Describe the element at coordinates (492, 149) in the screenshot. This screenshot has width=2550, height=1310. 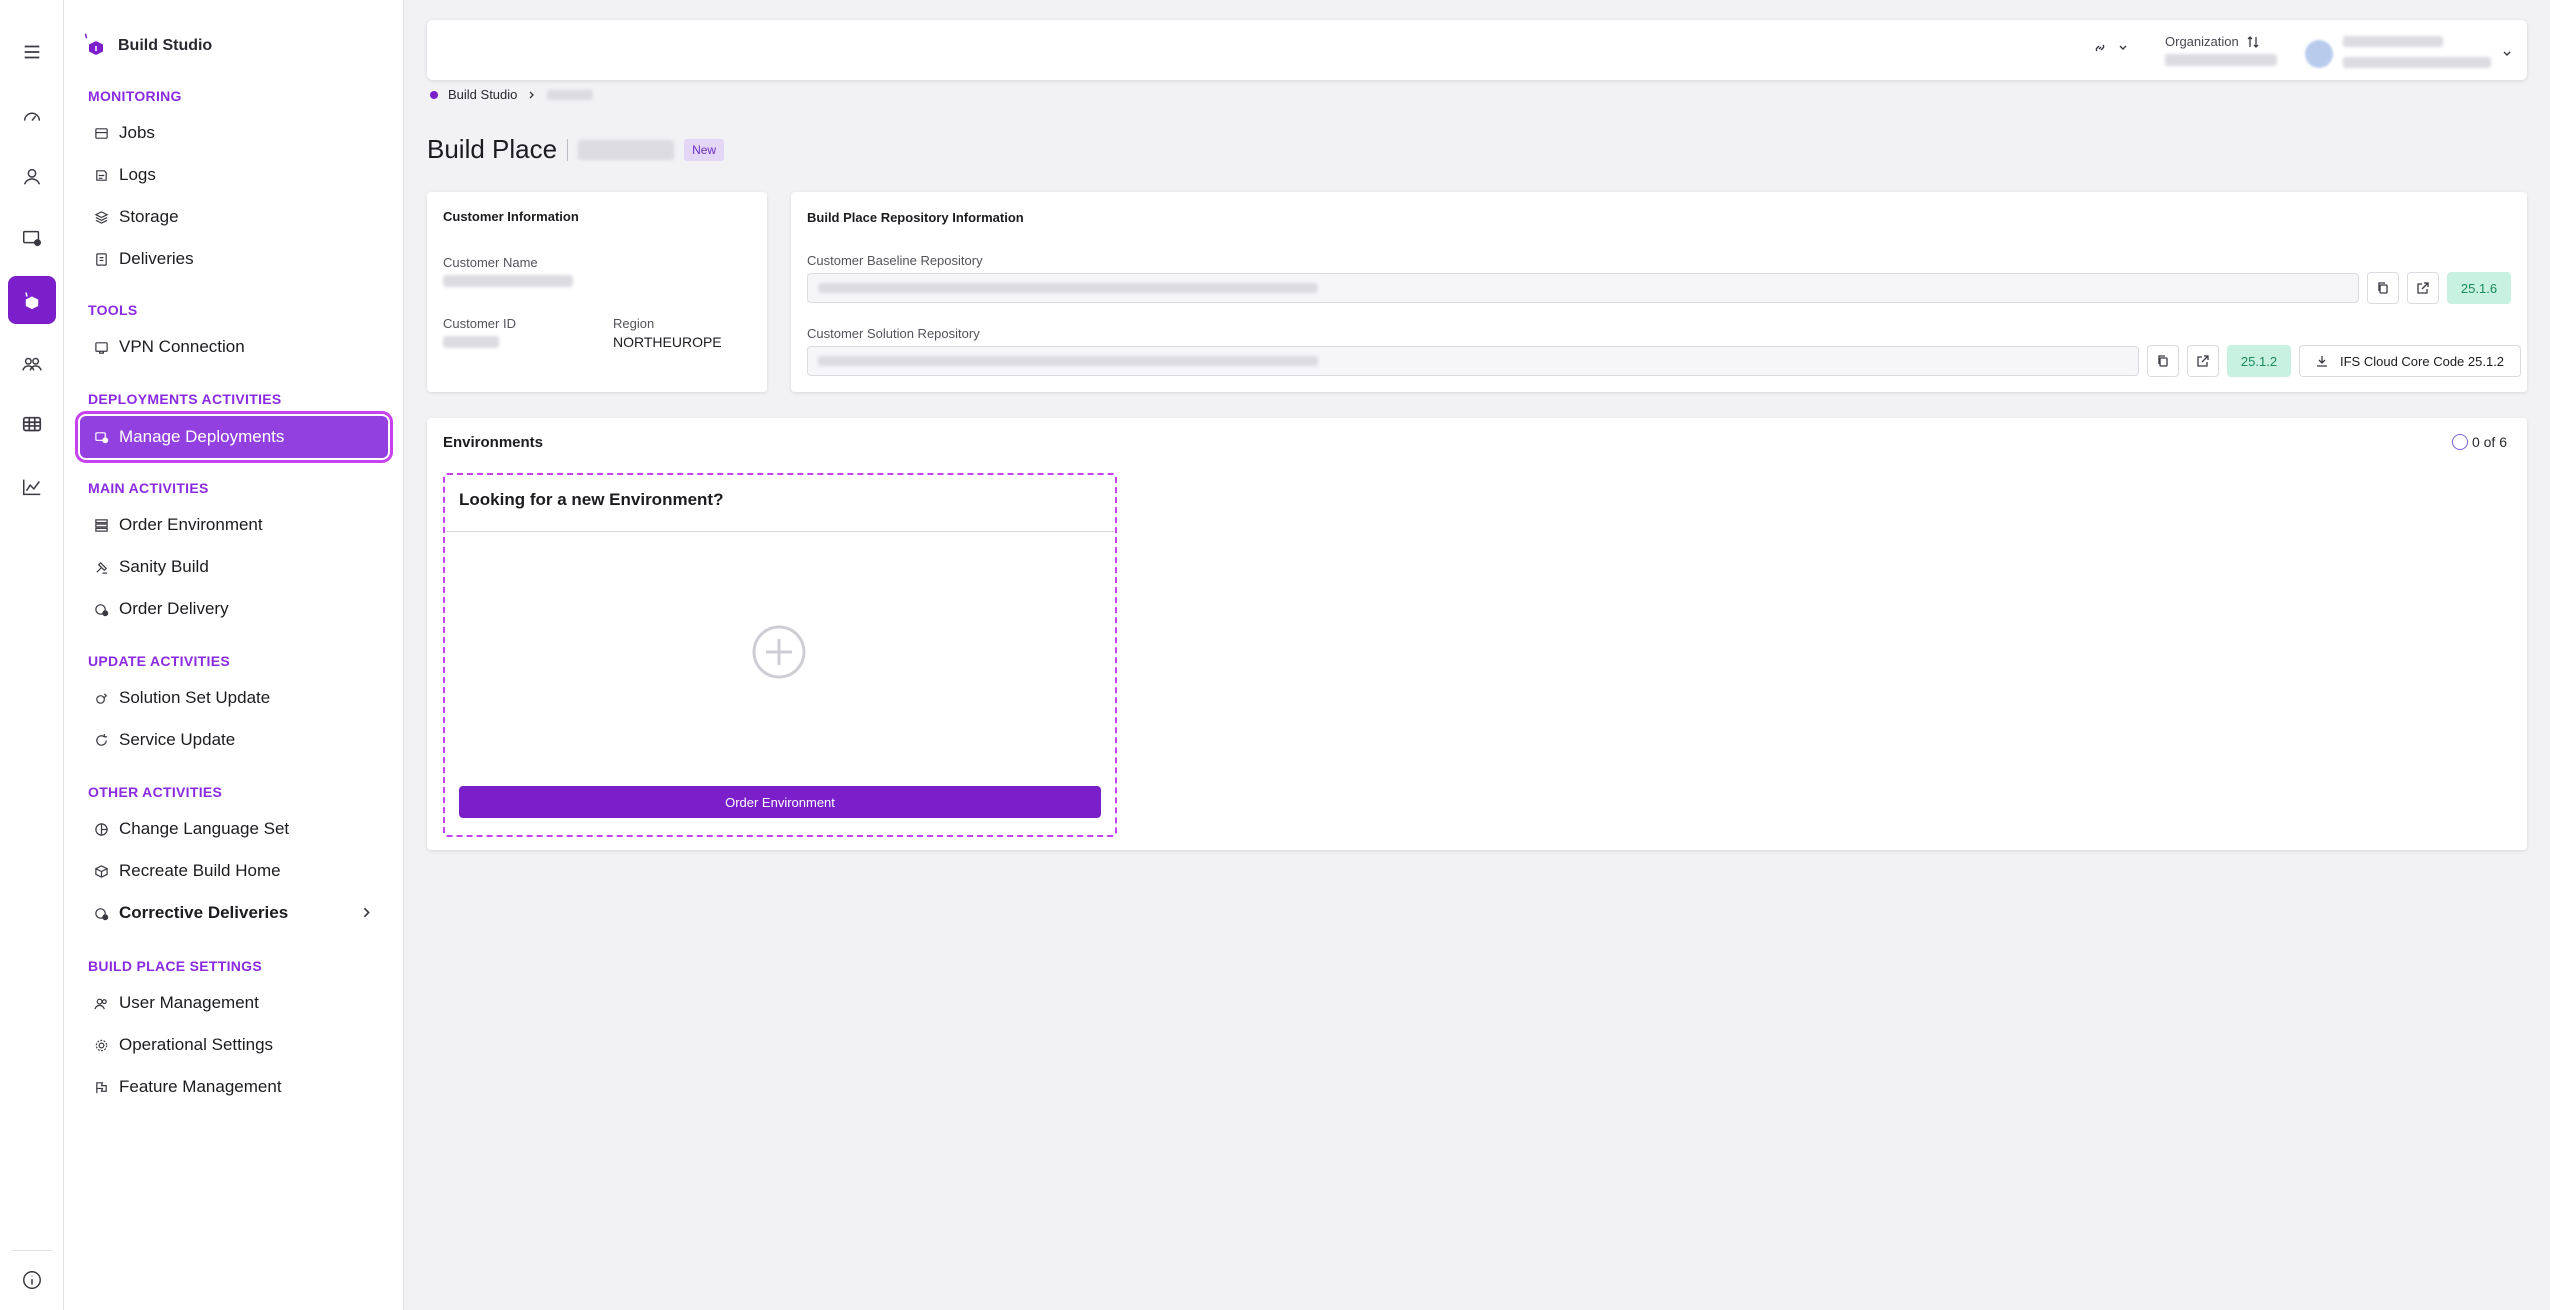
I see `page-title: Build Place` at that location.